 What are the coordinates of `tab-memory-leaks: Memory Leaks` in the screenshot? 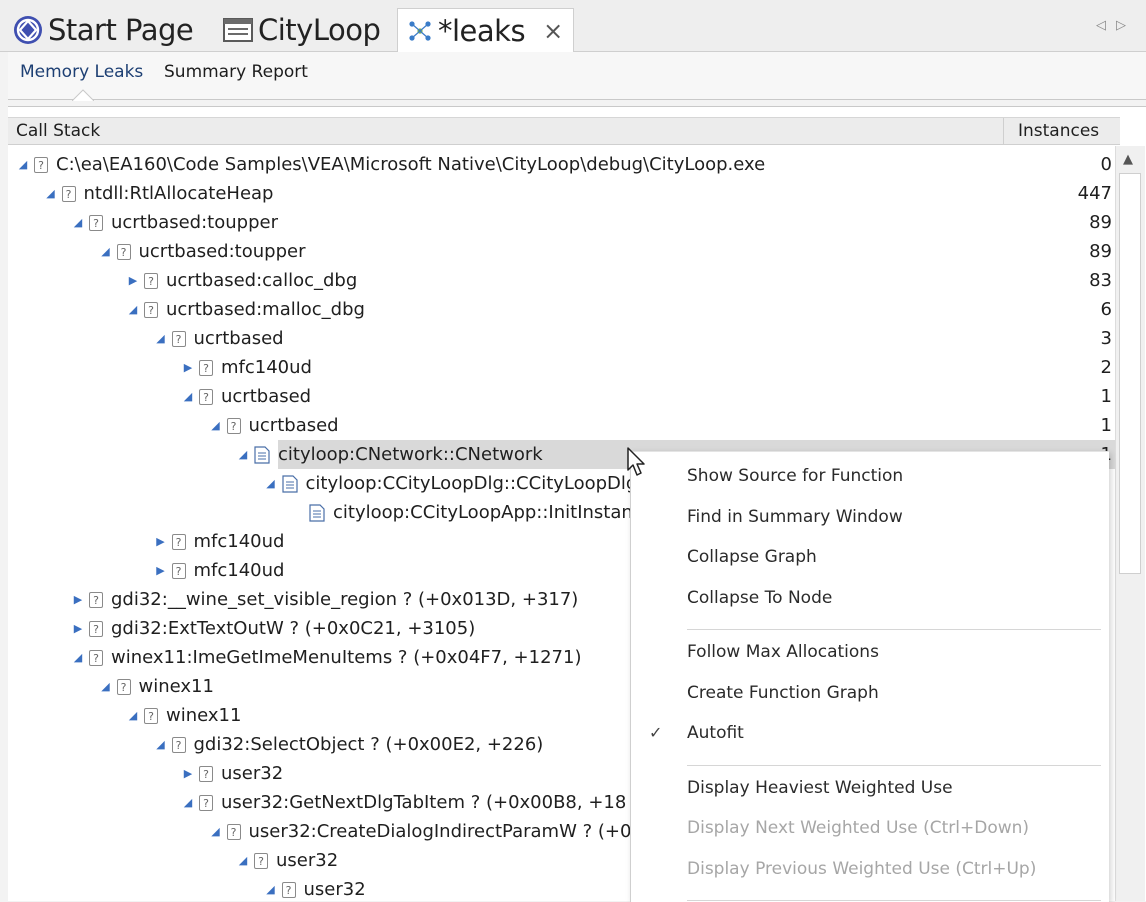 It's located at (81, 72).